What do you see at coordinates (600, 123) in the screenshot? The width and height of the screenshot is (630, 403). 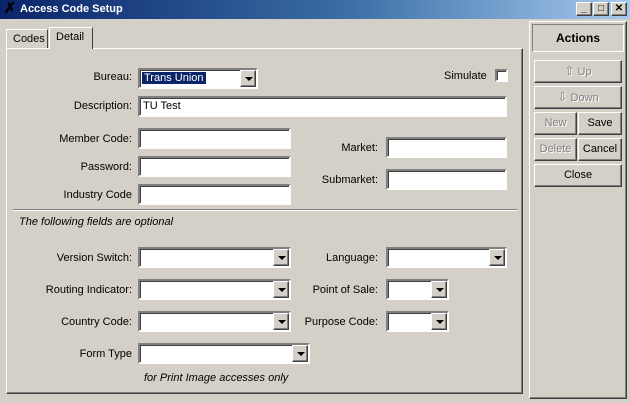 I see `save-button: Save` at bounding box center [600, 123].